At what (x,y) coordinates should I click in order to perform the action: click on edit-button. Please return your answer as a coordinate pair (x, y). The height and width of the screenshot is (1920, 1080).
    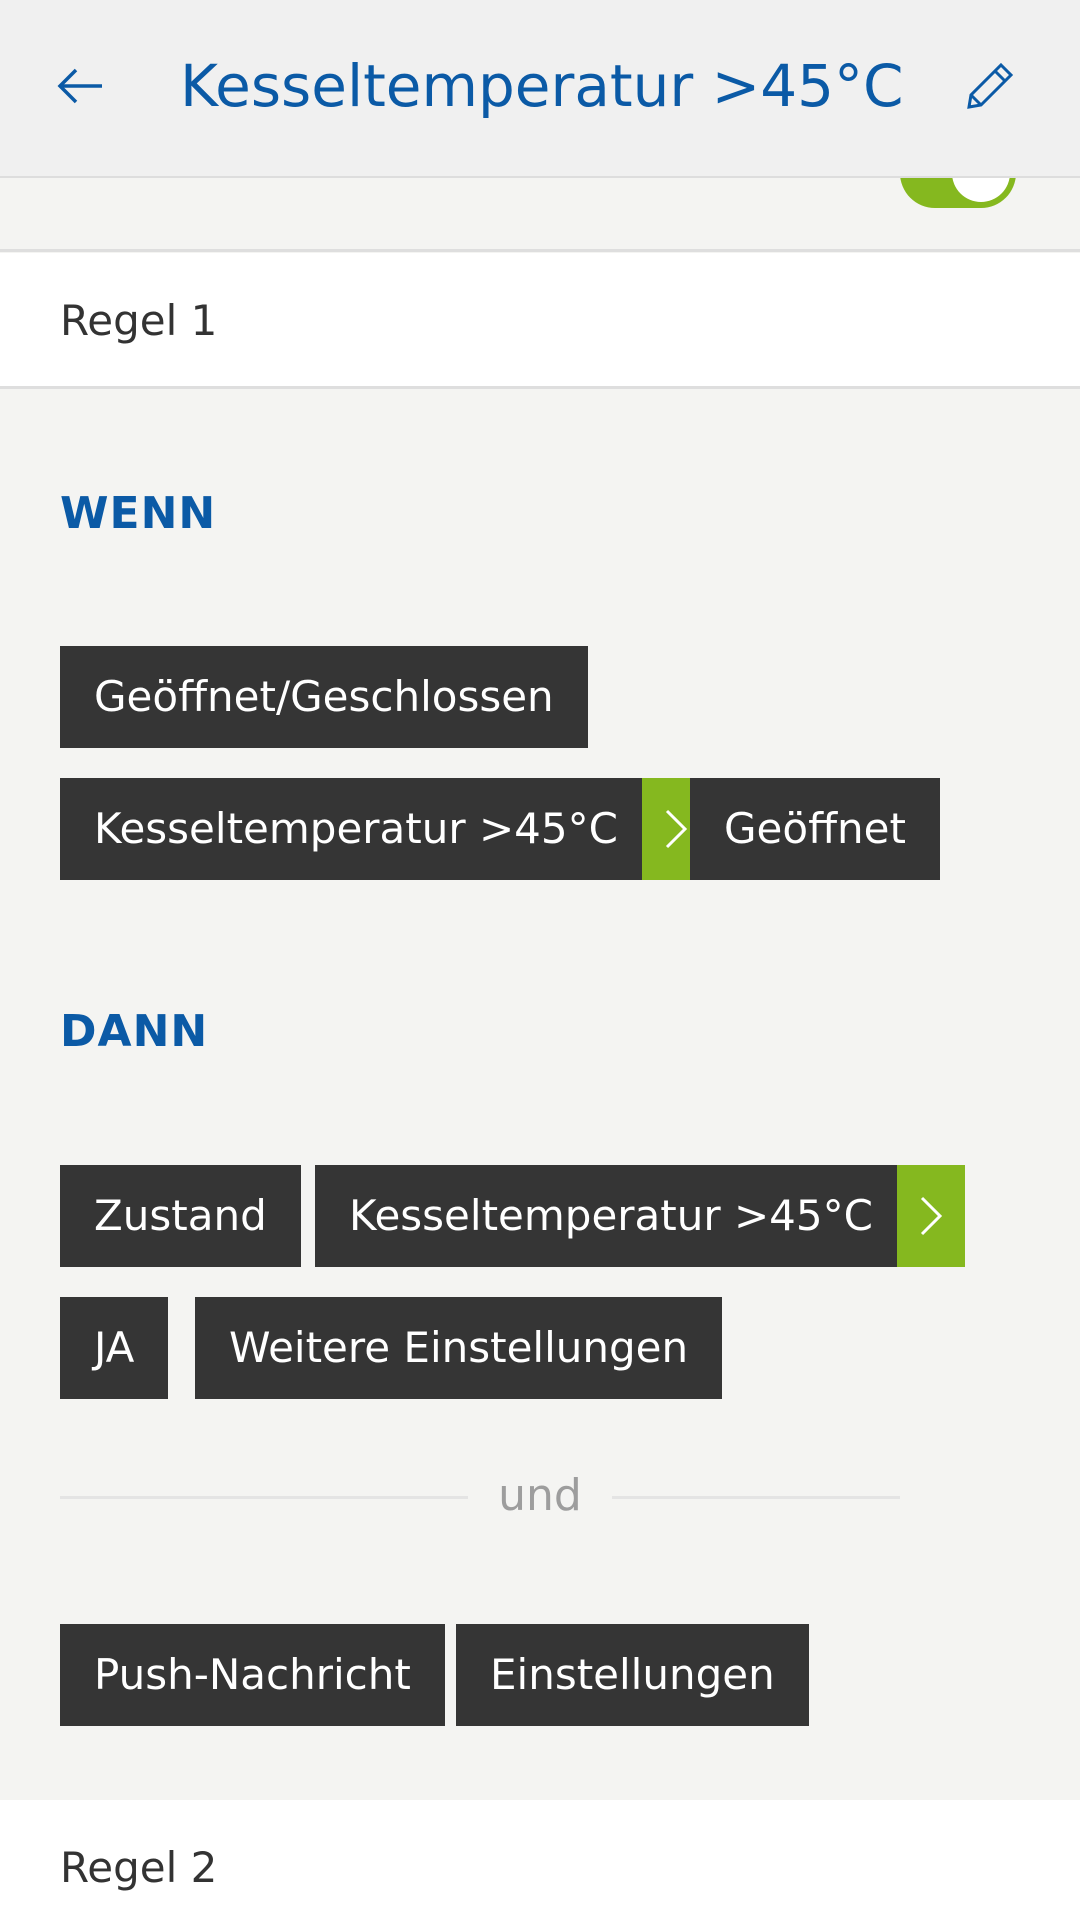
    Looking at the image, I should click on (990, 86).